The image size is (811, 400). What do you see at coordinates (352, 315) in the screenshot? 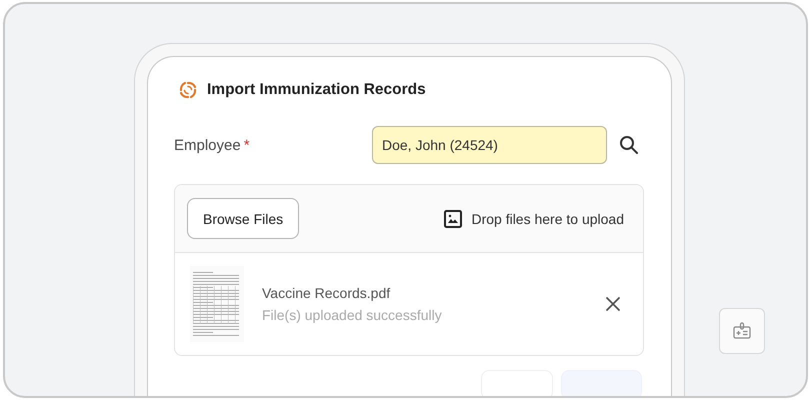
I see `upload-status: File(s) uploaded successfully` at bounding box center [352, 315].